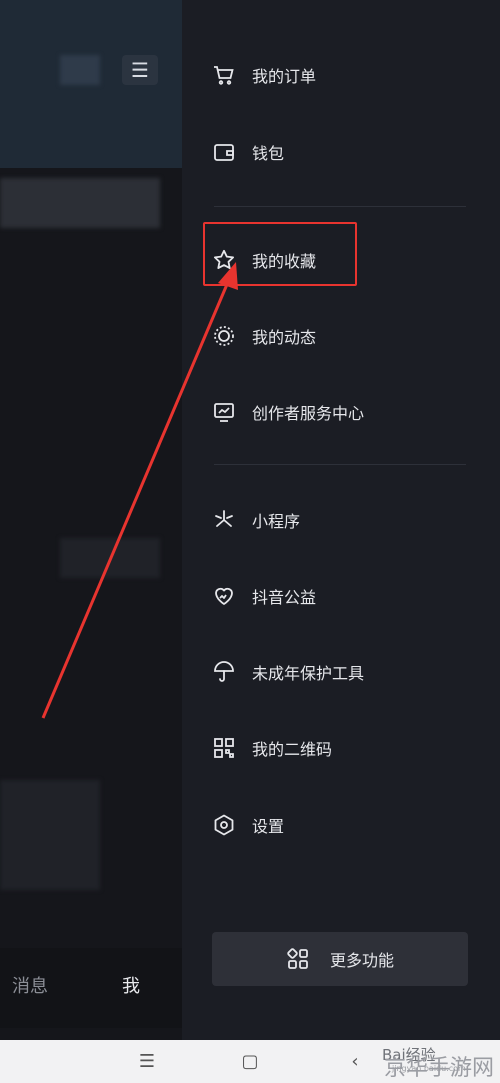 This screenshot has height=1083, width=500. Describe the element at coordinates (224, 152) in the screenshot. I see `wallet-icon` at that location.